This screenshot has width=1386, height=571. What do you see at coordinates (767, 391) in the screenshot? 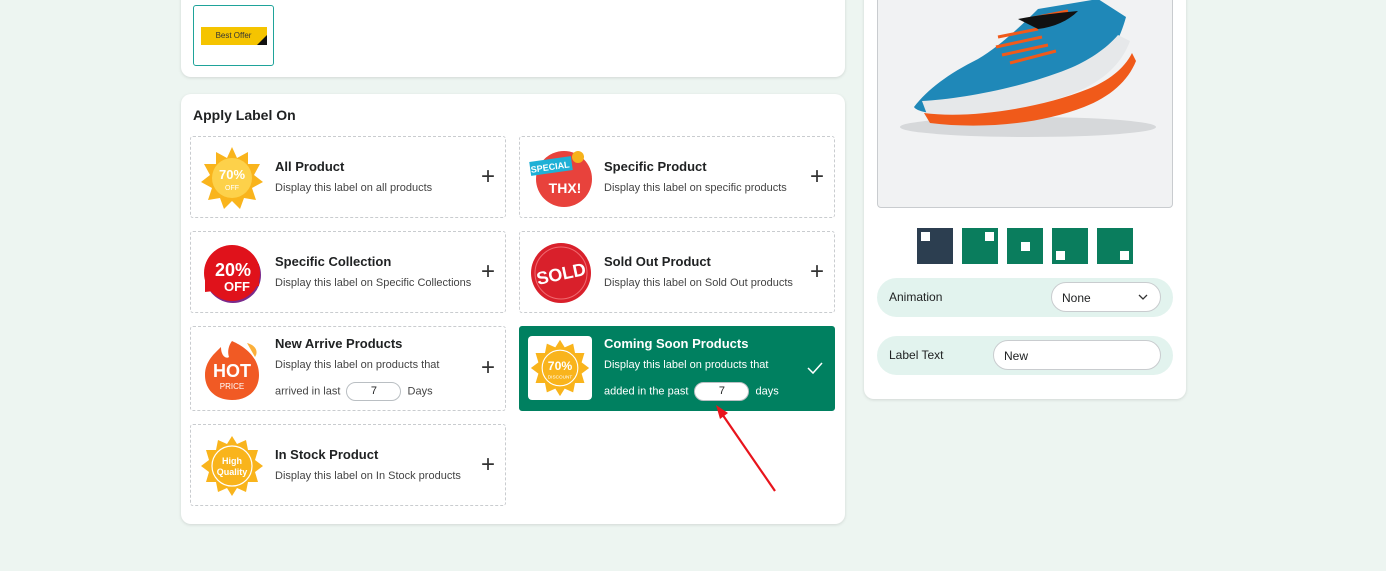
I see `days-suffix: days` at bounding box center [767, 391].